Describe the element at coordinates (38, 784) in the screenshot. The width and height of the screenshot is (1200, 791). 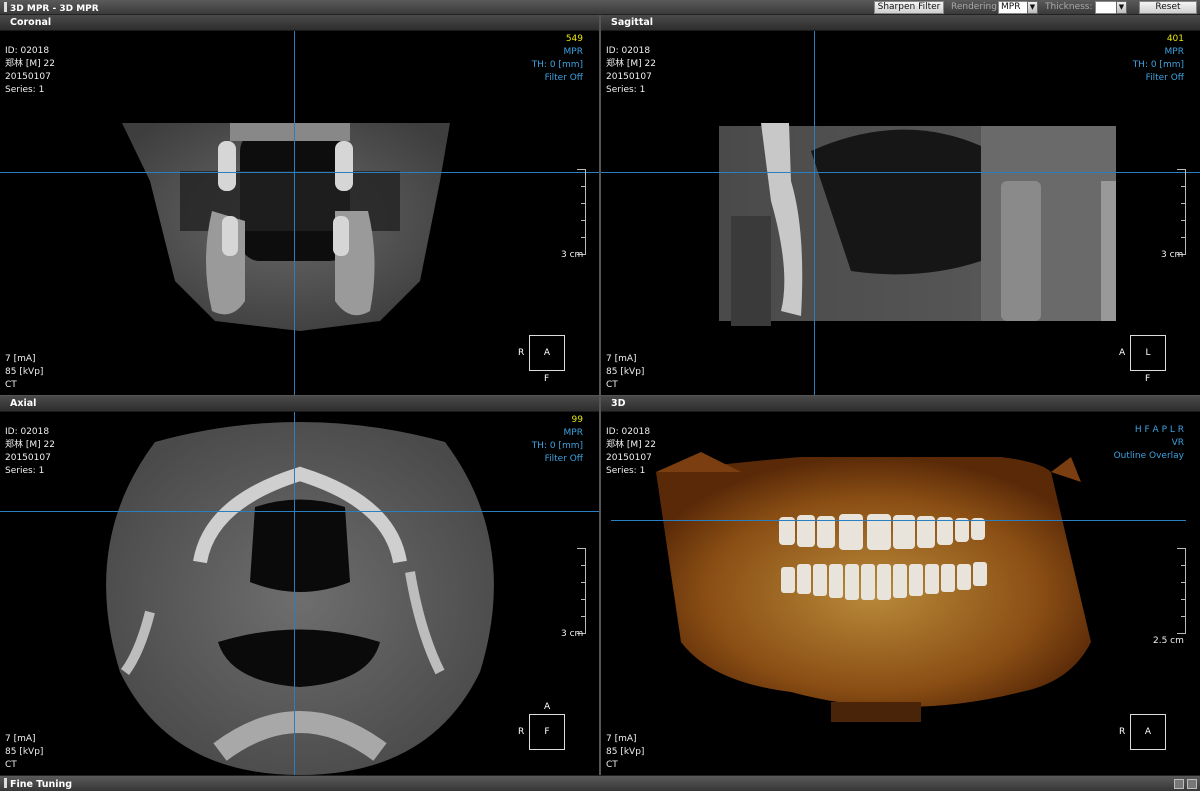
I see `fine-tuning-title: Fine Tuning` at that location.